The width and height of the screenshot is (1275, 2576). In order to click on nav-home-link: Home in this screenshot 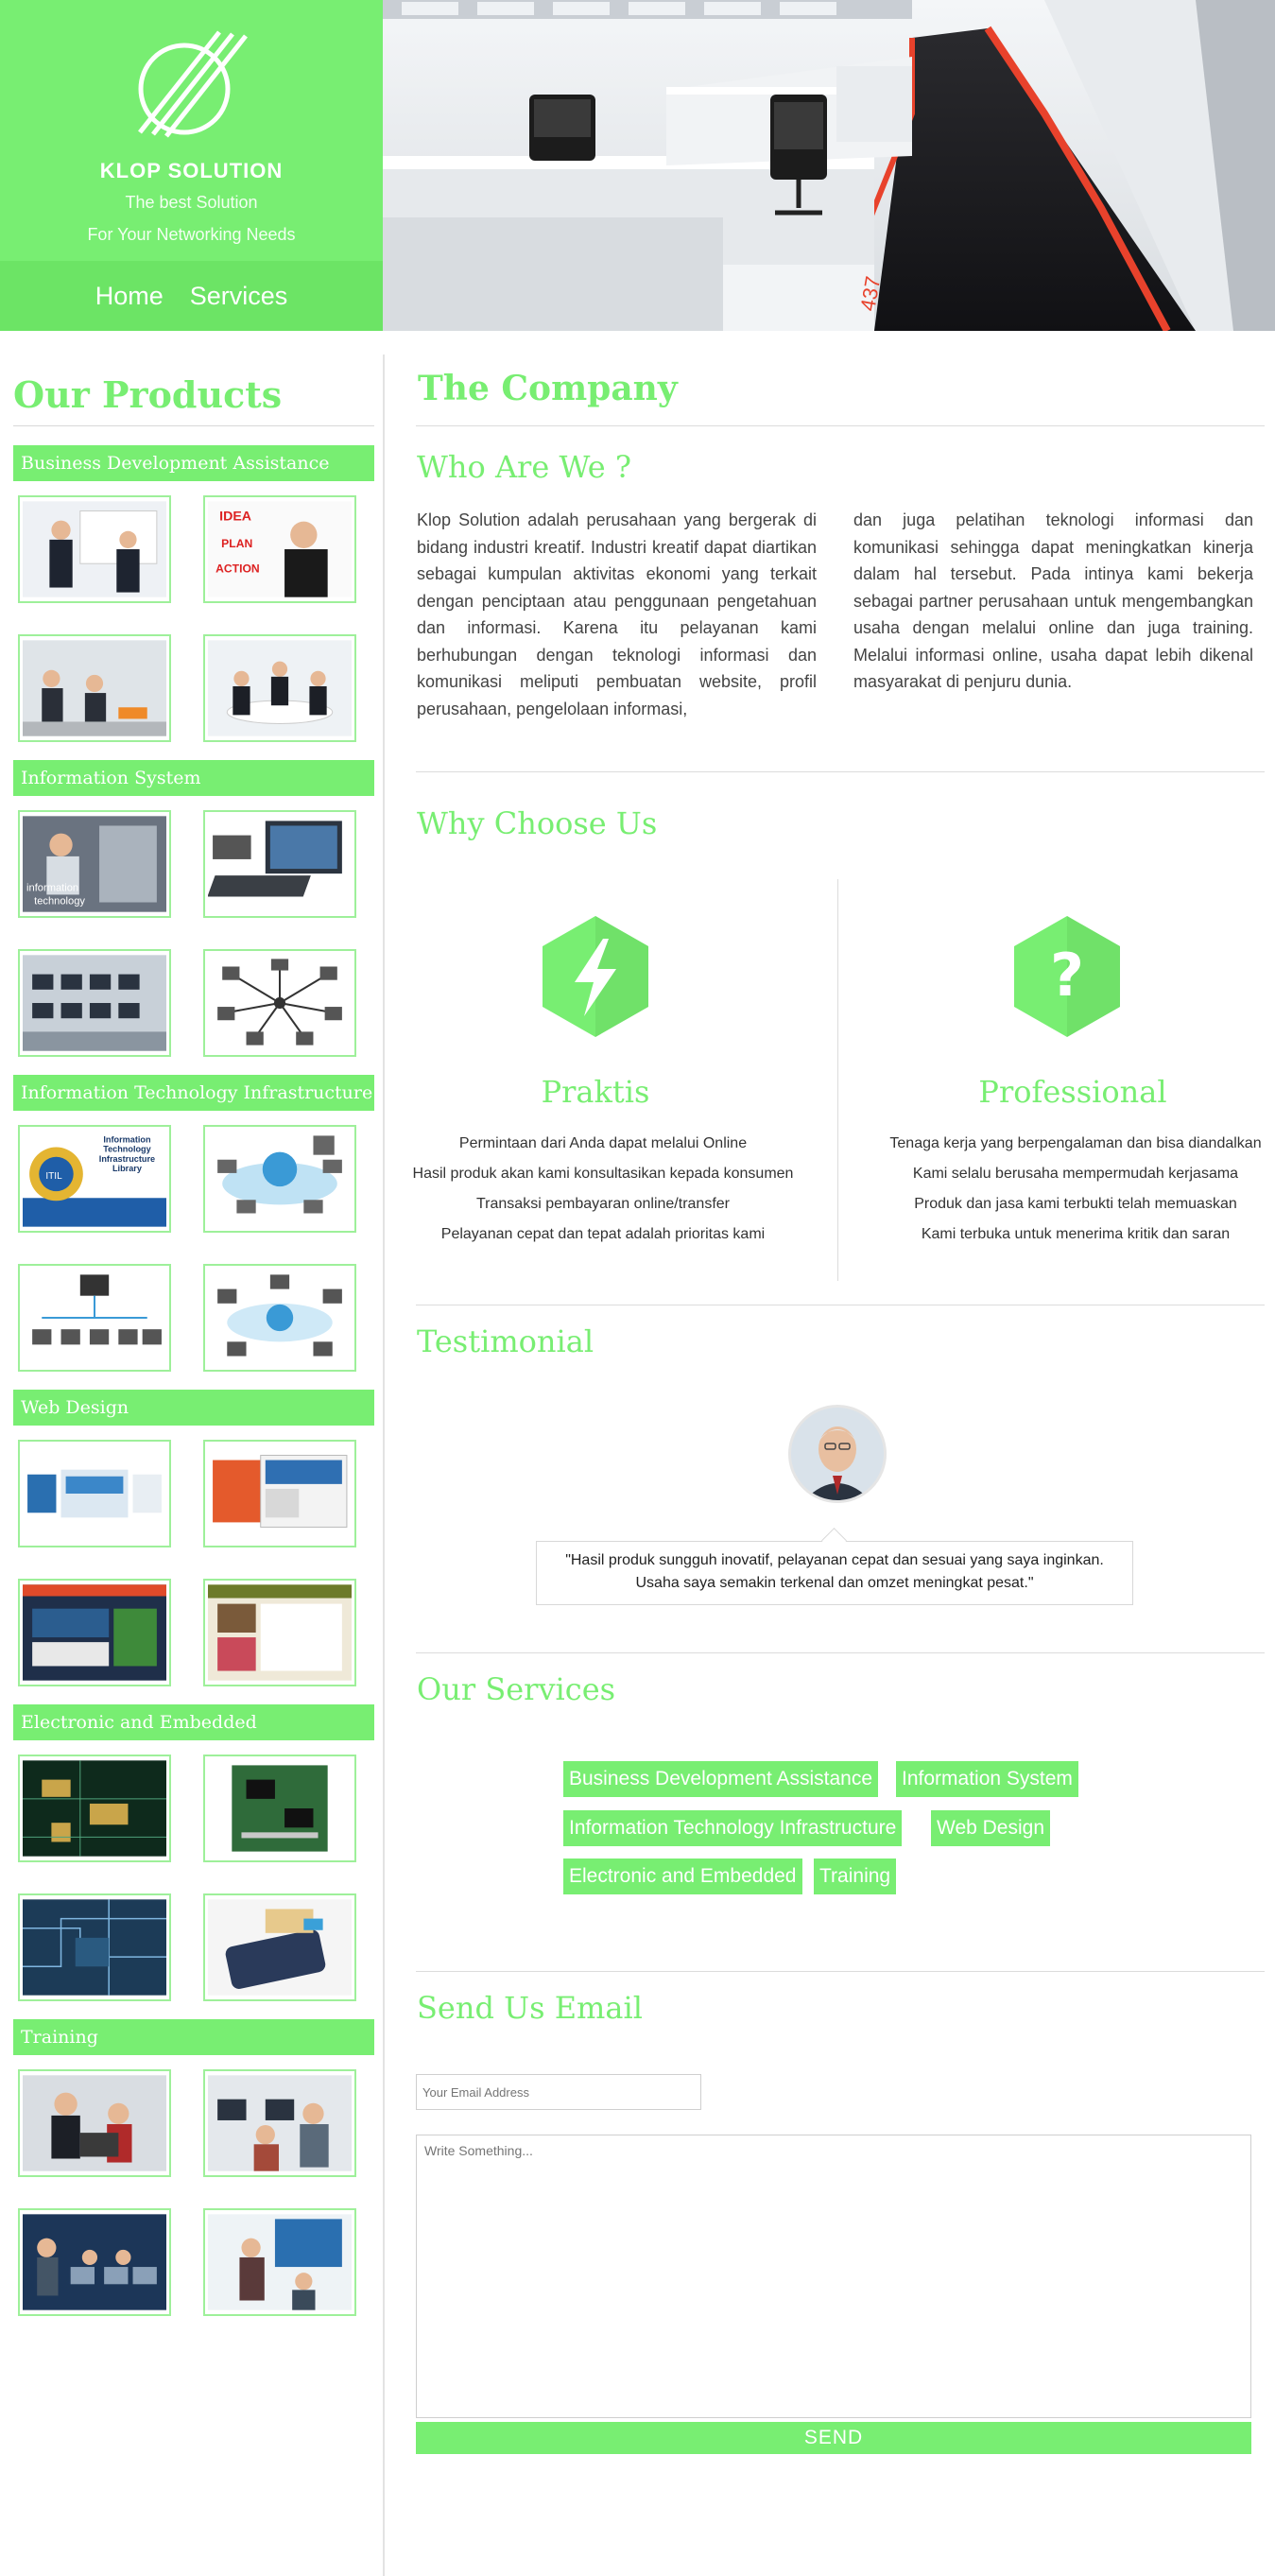, I will do `click(129, 296)`.